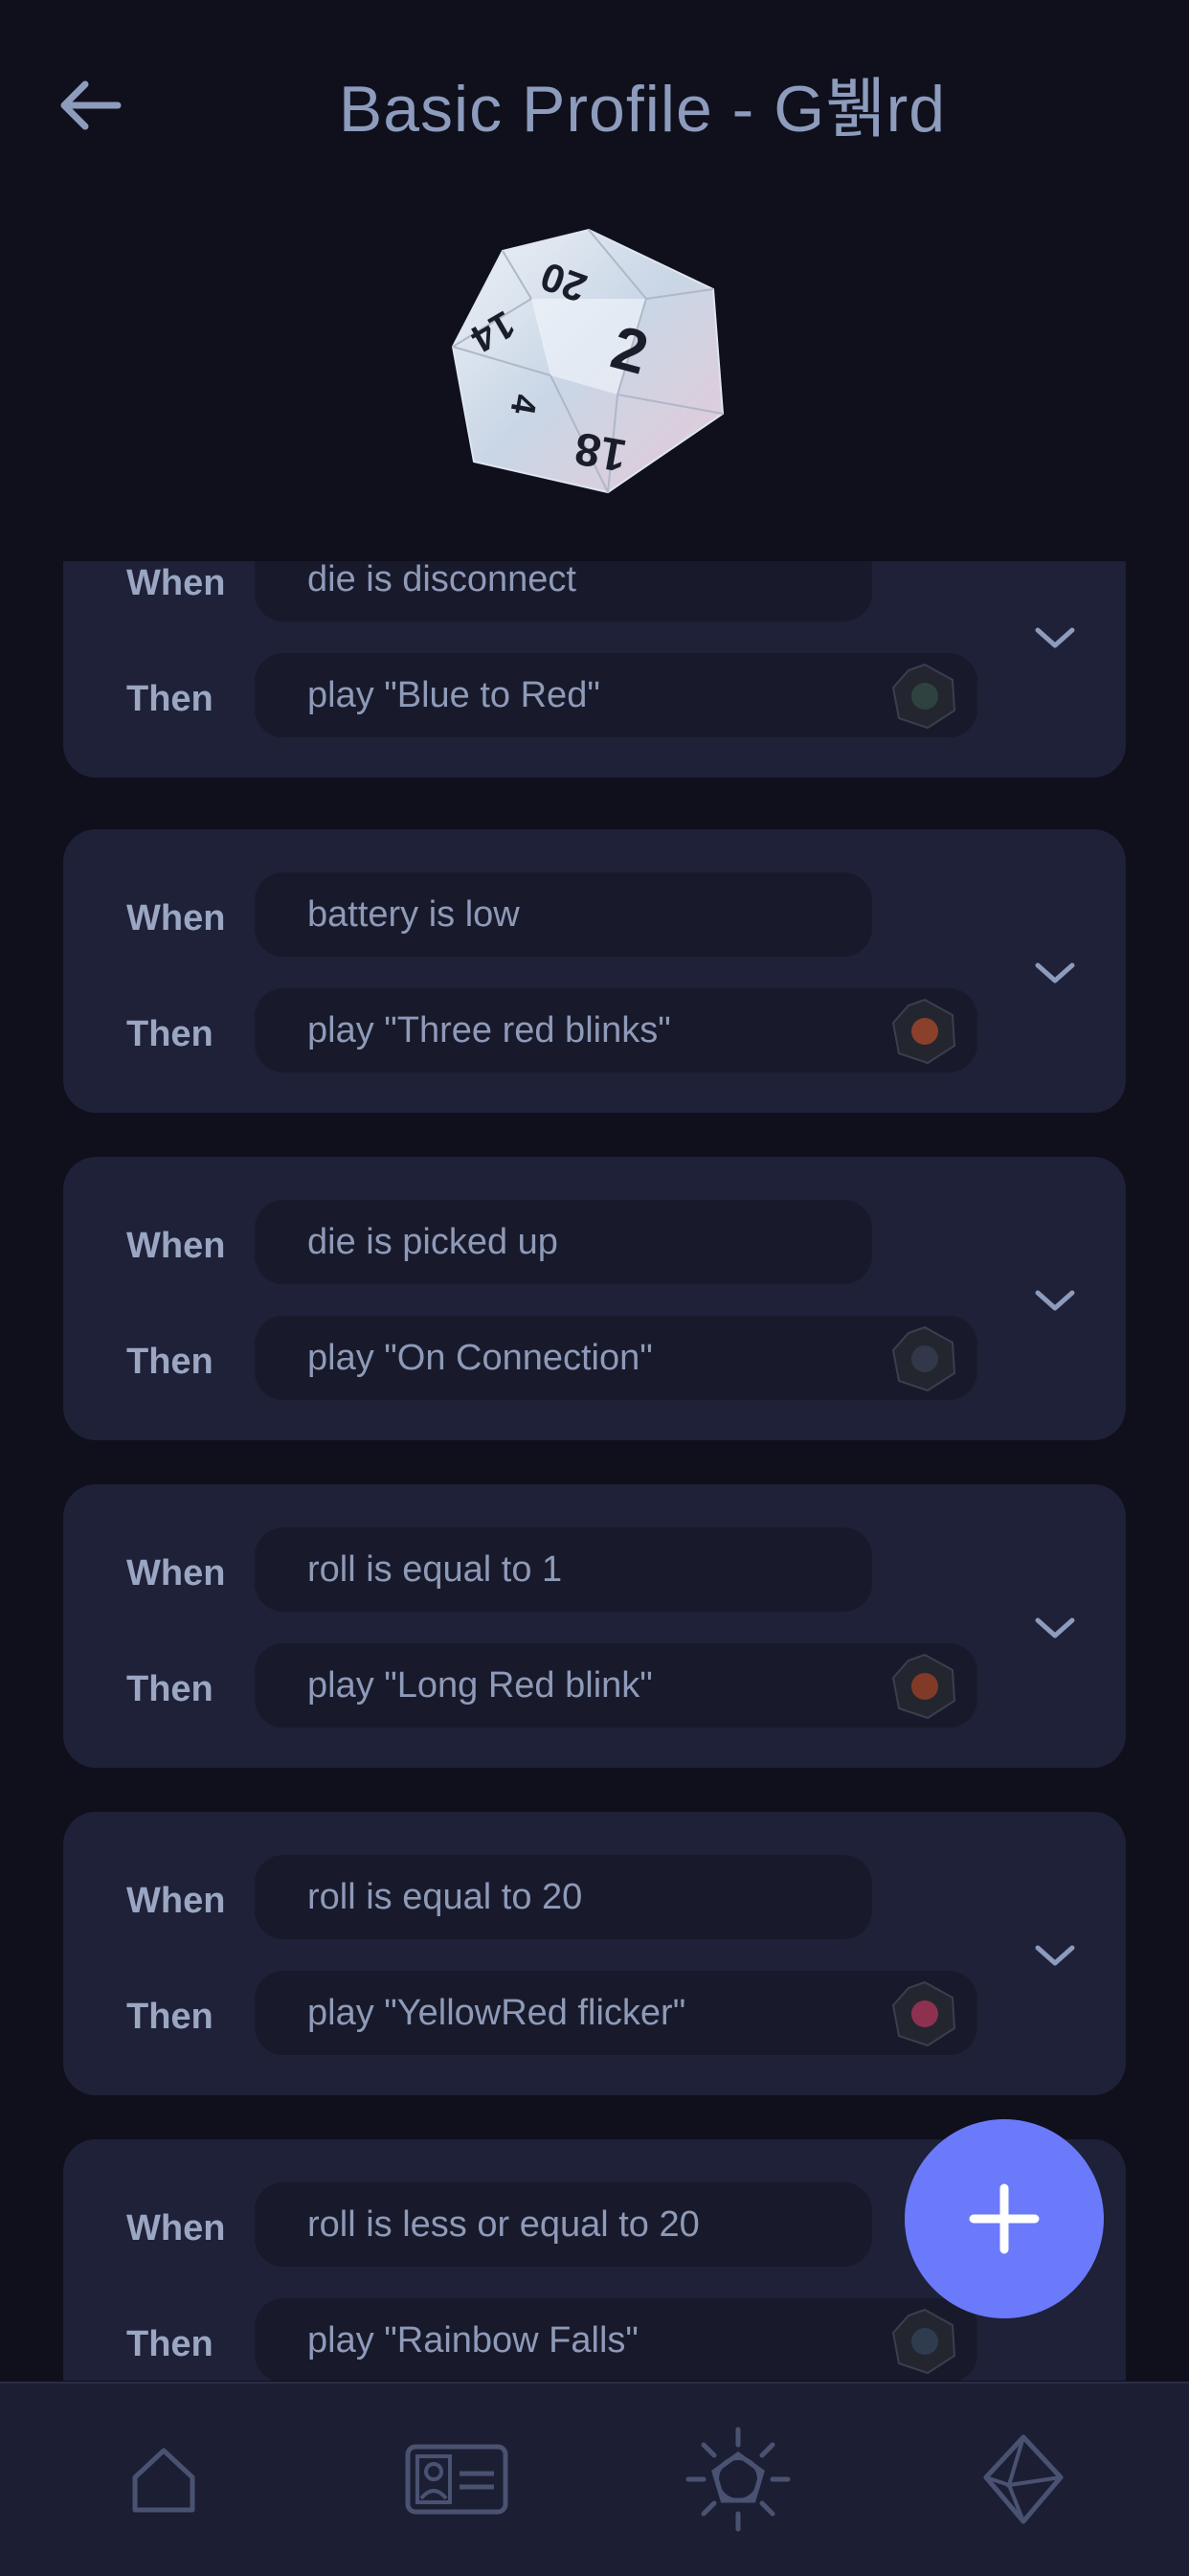 This screenshot has width=1189, height=2576. I want to click on action-field: play "Three red blinks", so click(616, 1030).